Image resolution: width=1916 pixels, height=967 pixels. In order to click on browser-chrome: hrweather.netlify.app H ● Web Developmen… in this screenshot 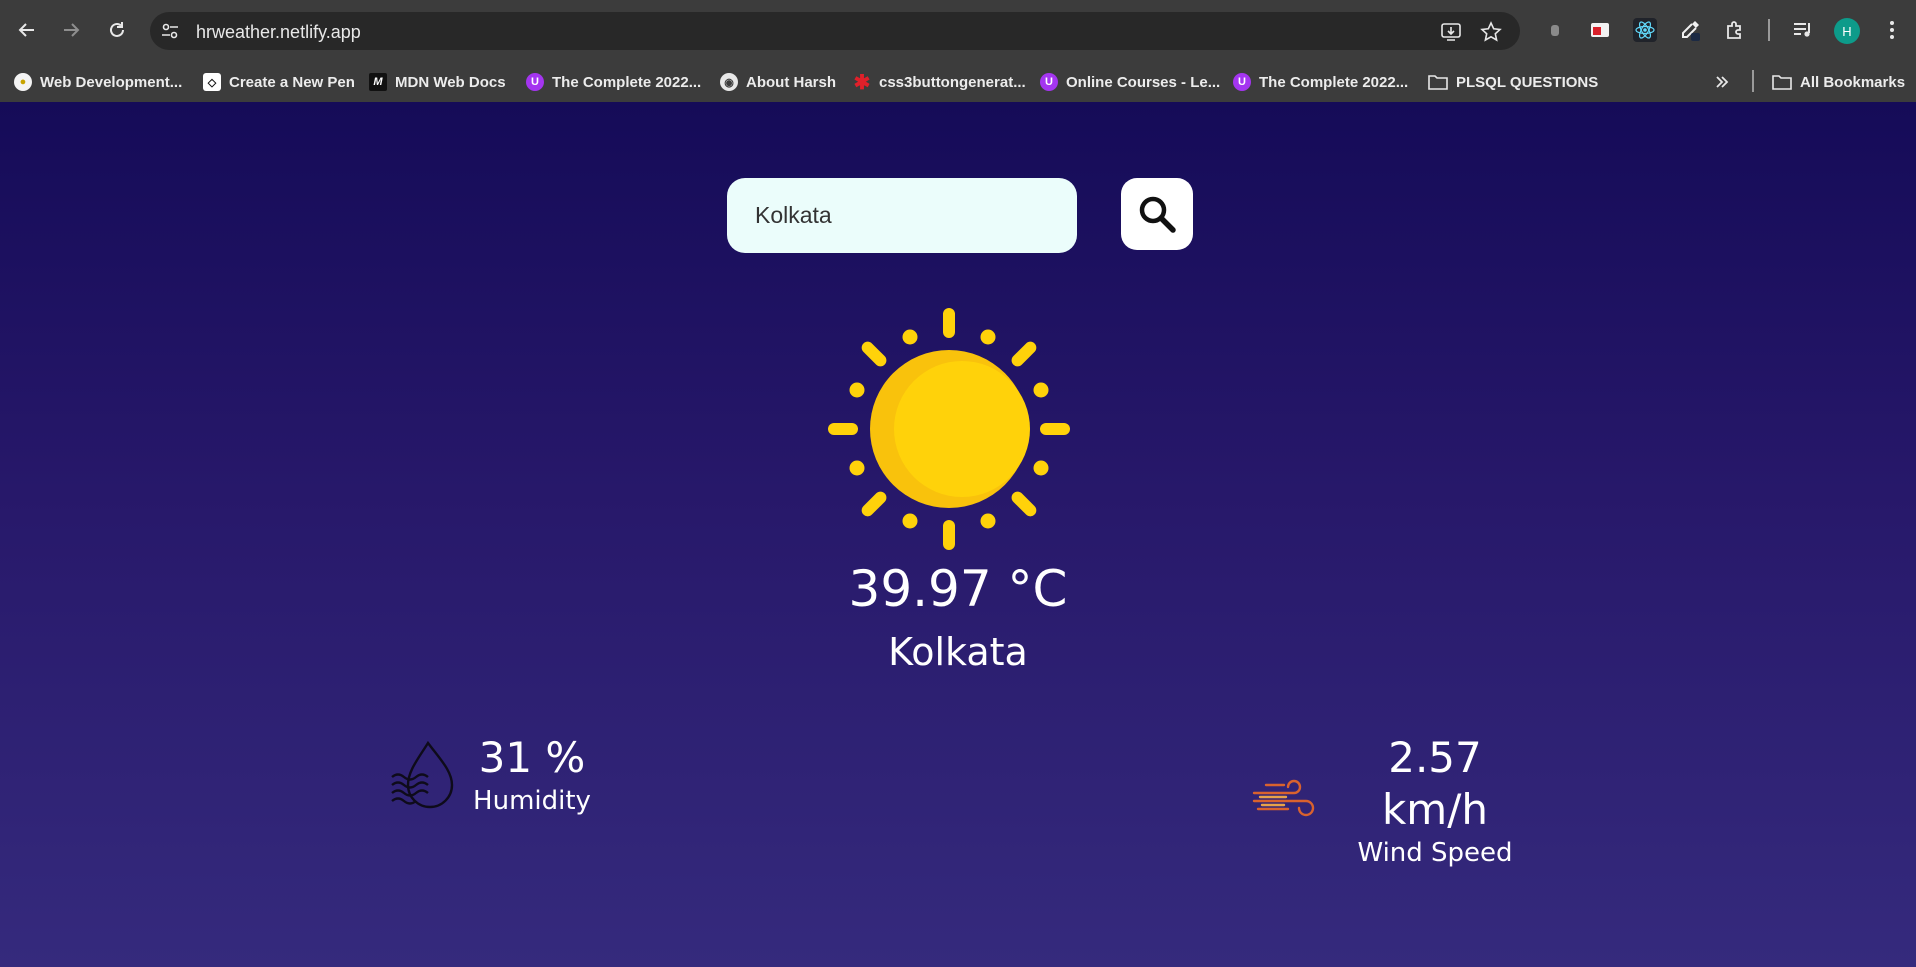, I will do `click(958, 51)`.